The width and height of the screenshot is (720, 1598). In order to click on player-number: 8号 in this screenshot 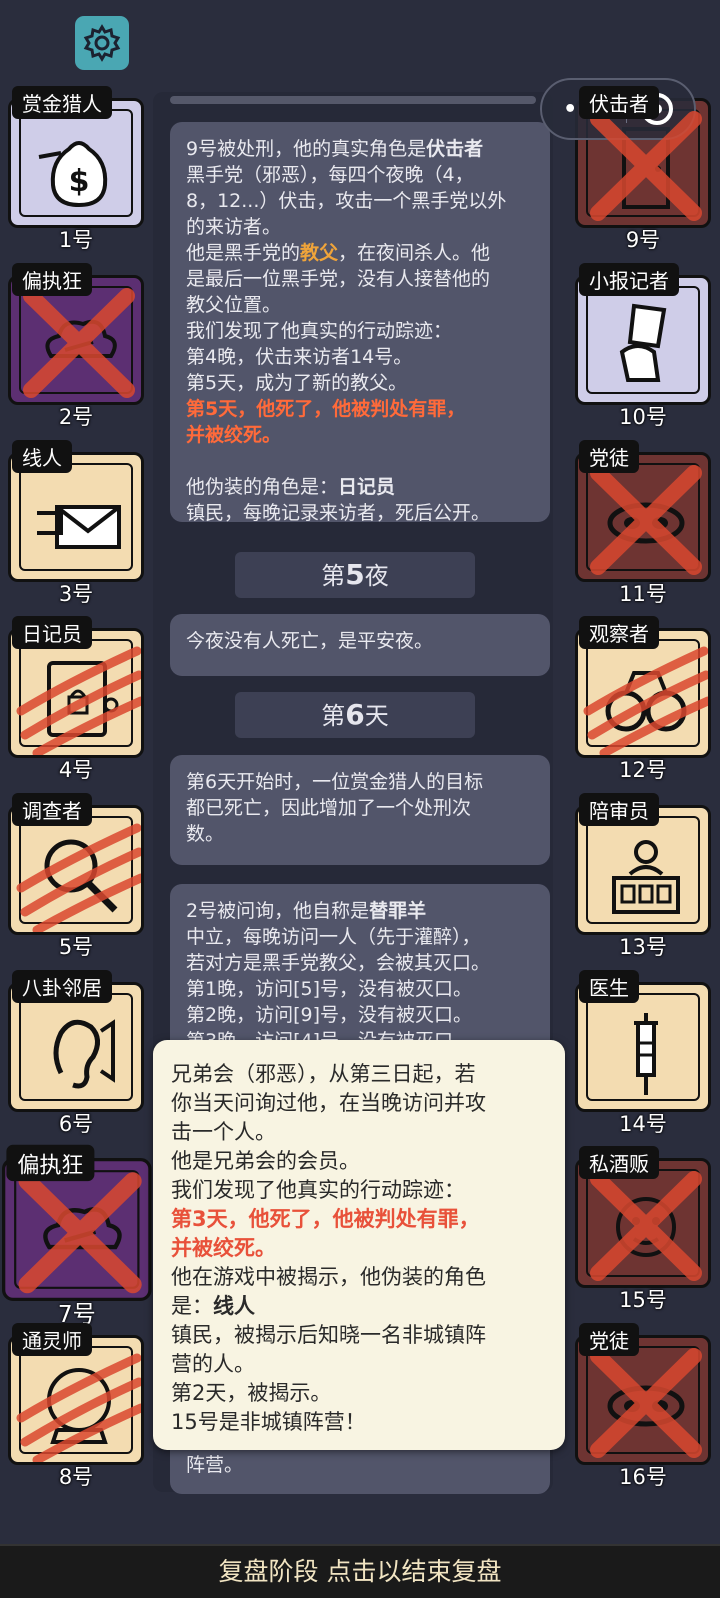, I will do `click(76, 1477)`.